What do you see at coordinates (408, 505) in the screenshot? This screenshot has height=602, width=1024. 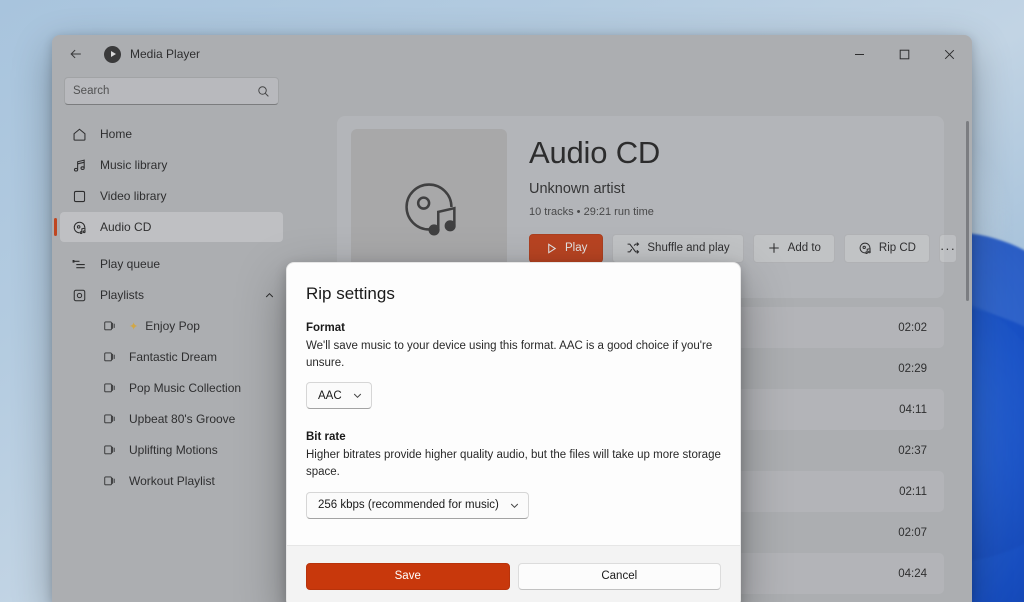 I see `bitrate-dropdown-value: 256 kbps (recommended for music)` at bounding box center [408, 505].